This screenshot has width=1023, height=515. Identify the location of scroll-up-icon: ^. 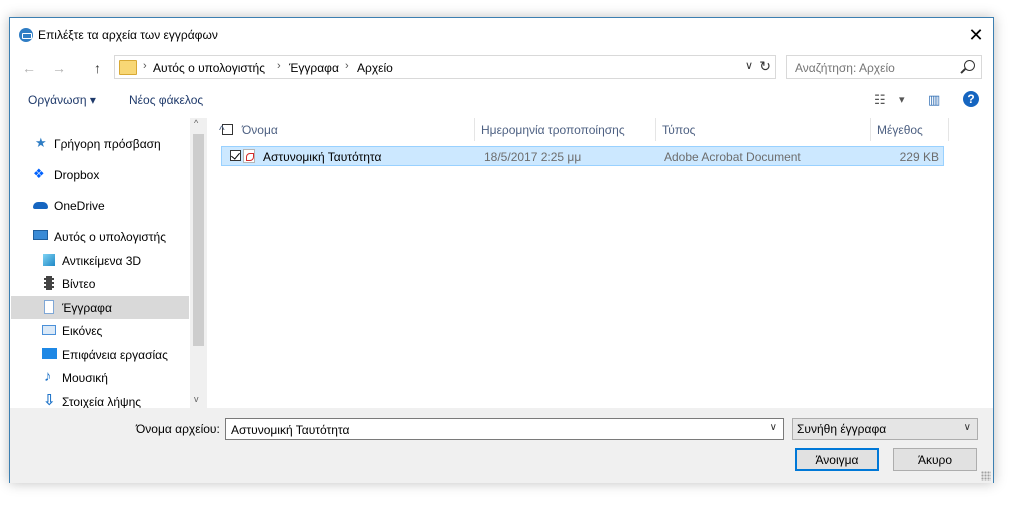
(196, 123).